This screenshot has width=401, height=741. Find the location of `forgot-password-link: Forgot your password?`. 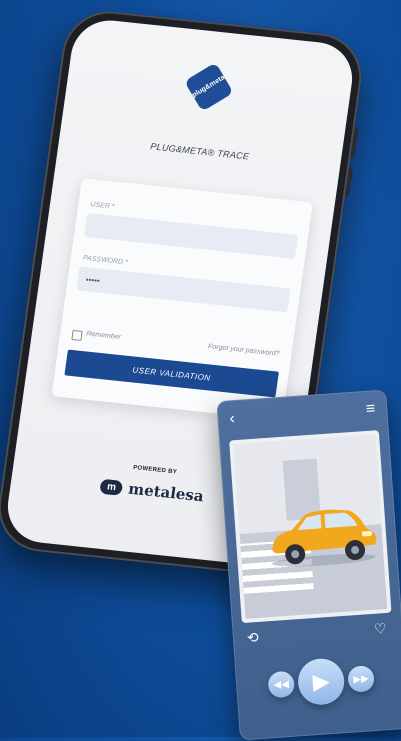

forgot-password-link: Forgot your password? is located at coordinates (244, 350).